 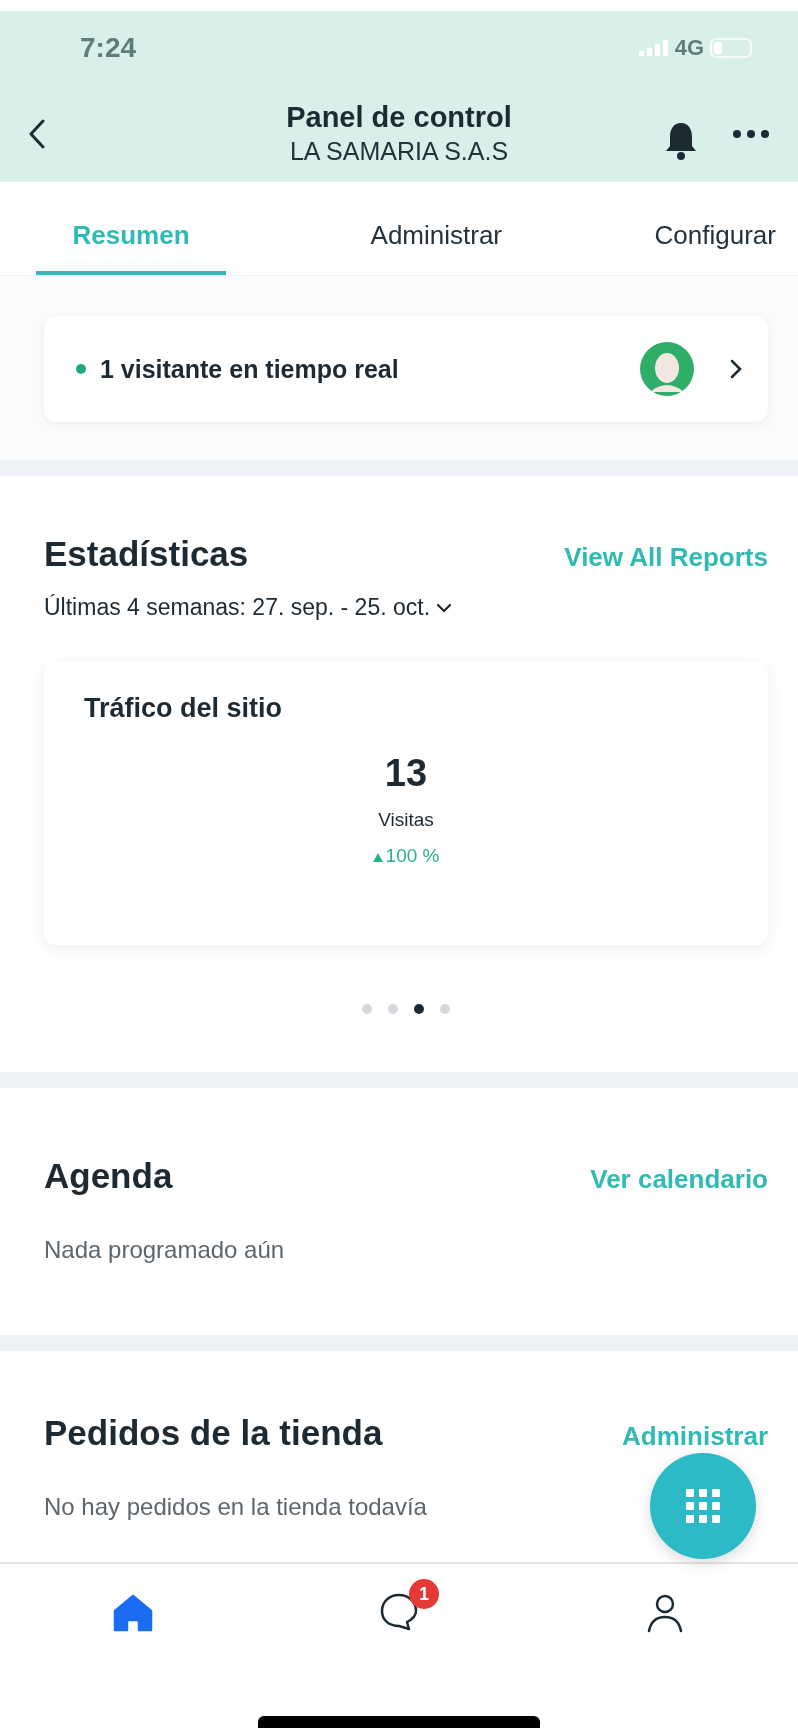 I want to click on business-name: LA SAMARIA S.A.S, so click(x=399, y=151).